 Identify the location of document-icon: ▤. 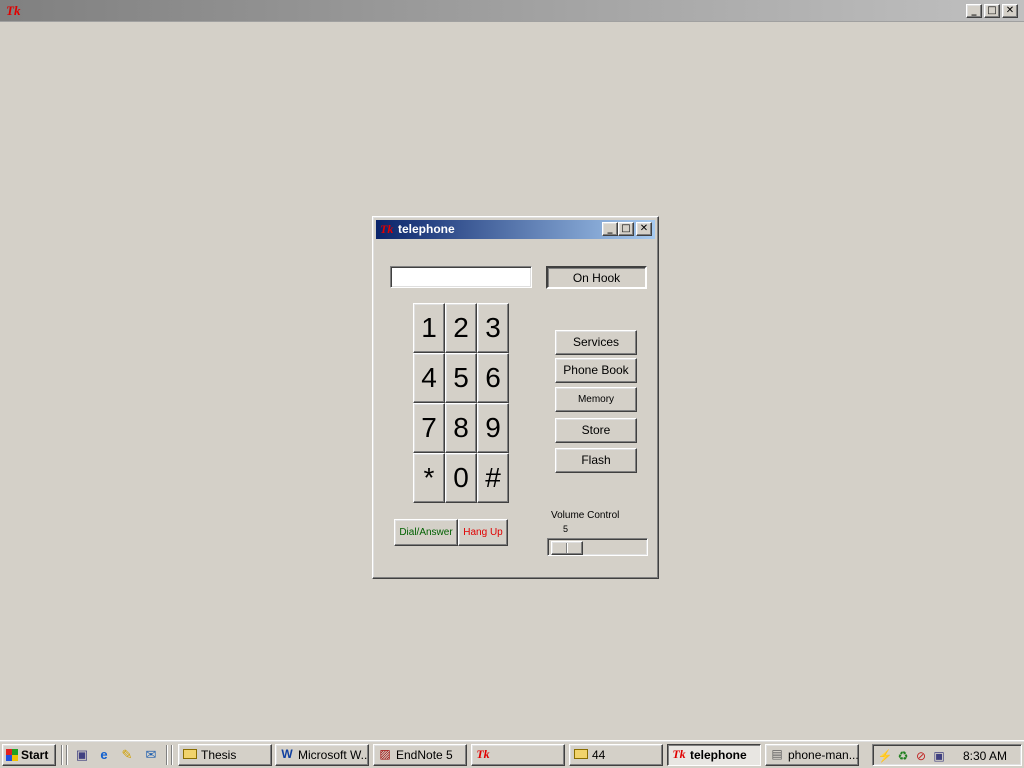
(777, 754).